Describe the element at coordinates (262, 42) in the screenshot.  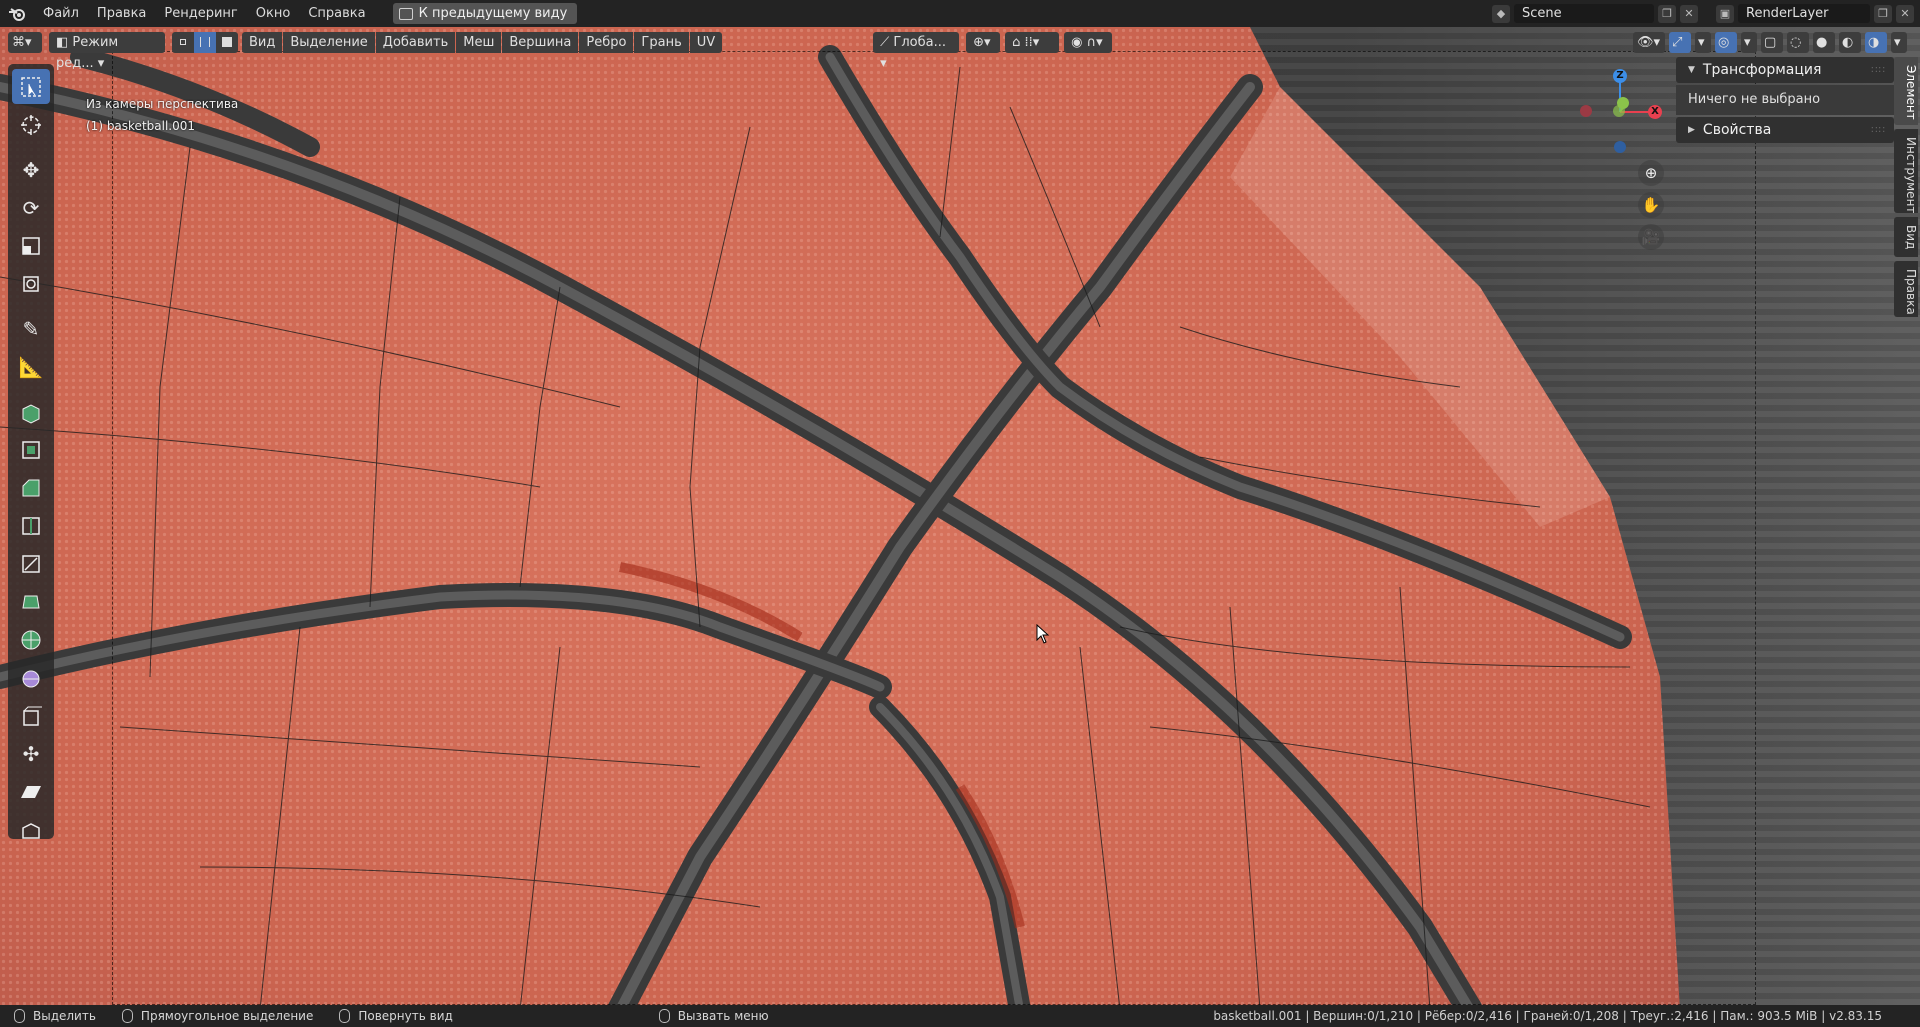
I see `menu-view: Вид` at that location.